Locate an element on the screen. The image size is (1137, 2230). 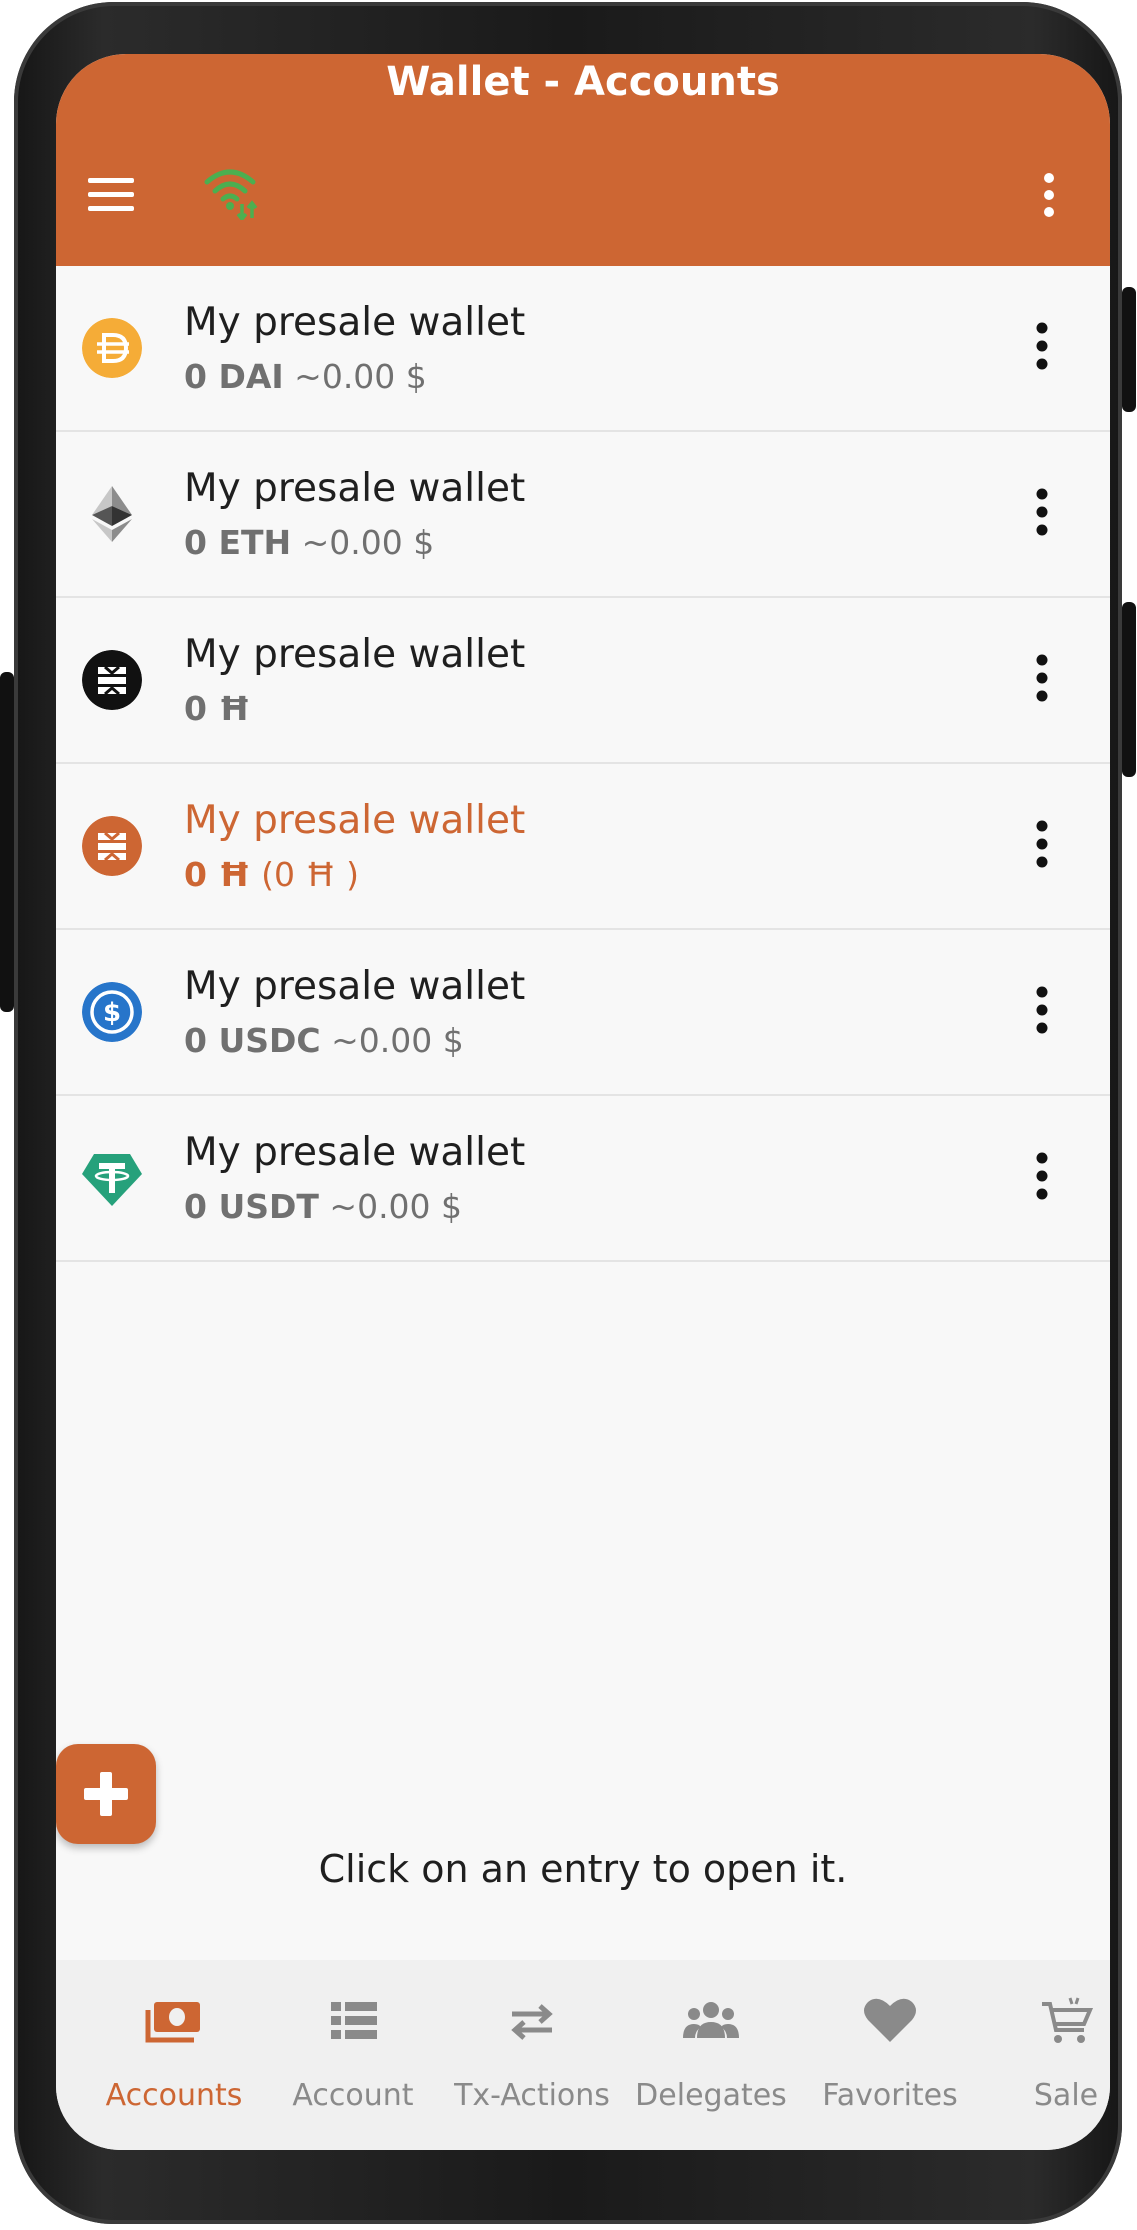
cart-icon is located at coordinates (1068, 2020).